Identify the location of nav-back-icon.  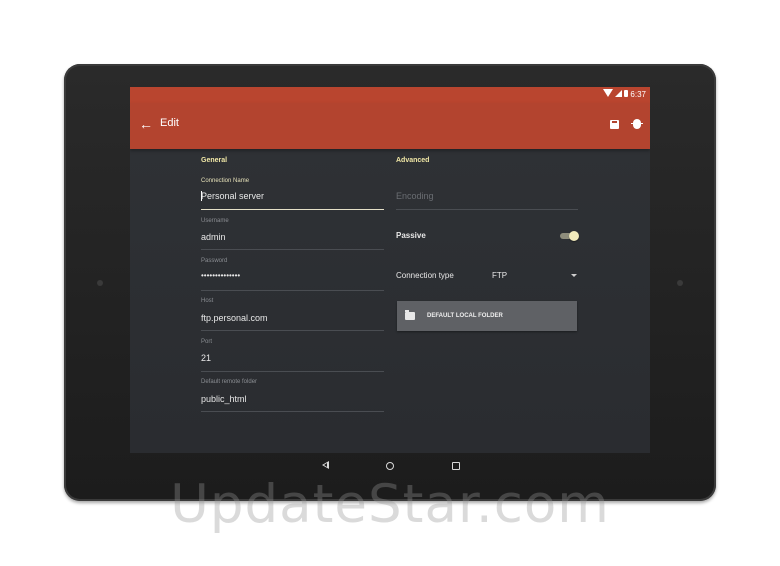
(325, 465).